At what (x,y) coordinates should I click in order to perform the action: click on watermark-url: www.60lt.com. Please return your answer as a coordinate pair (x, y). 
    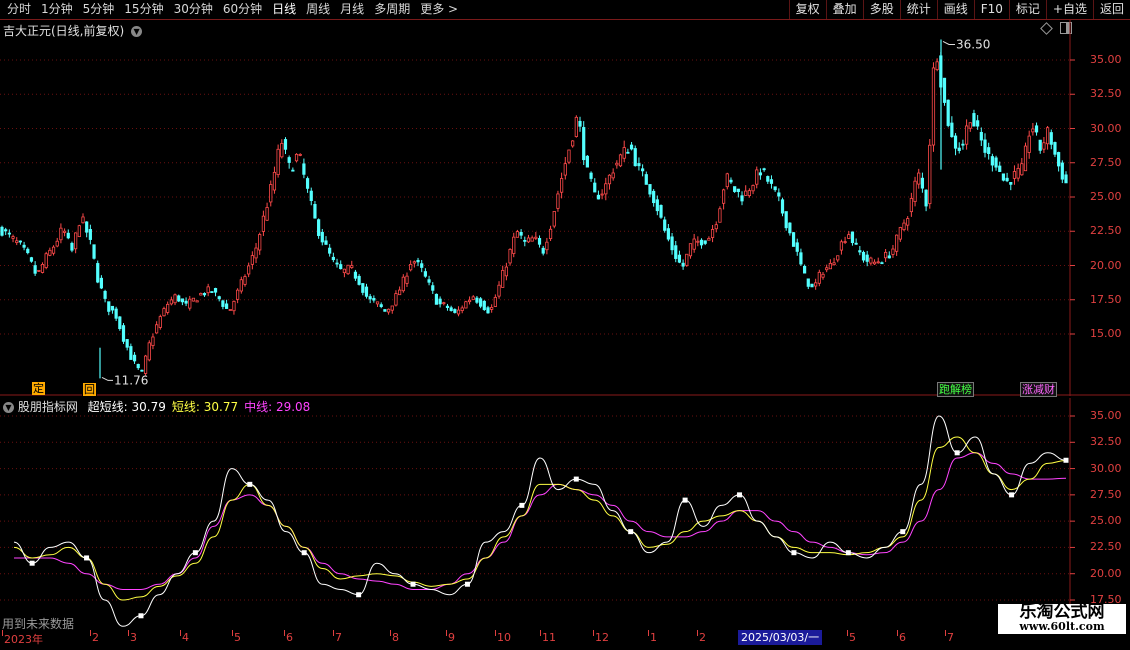
    Looking at the image, I should click on (1062, 626).